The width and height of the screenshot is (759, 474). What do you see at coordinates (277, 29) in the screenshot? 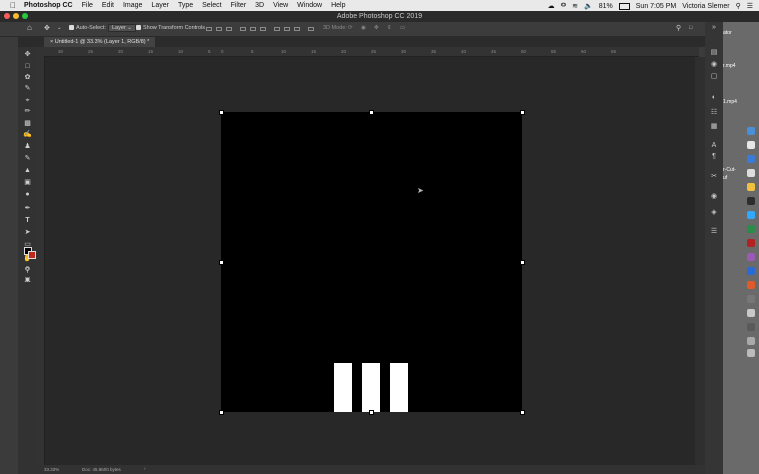
I see `distribute-top-icon` at bounding box center [277, 29].